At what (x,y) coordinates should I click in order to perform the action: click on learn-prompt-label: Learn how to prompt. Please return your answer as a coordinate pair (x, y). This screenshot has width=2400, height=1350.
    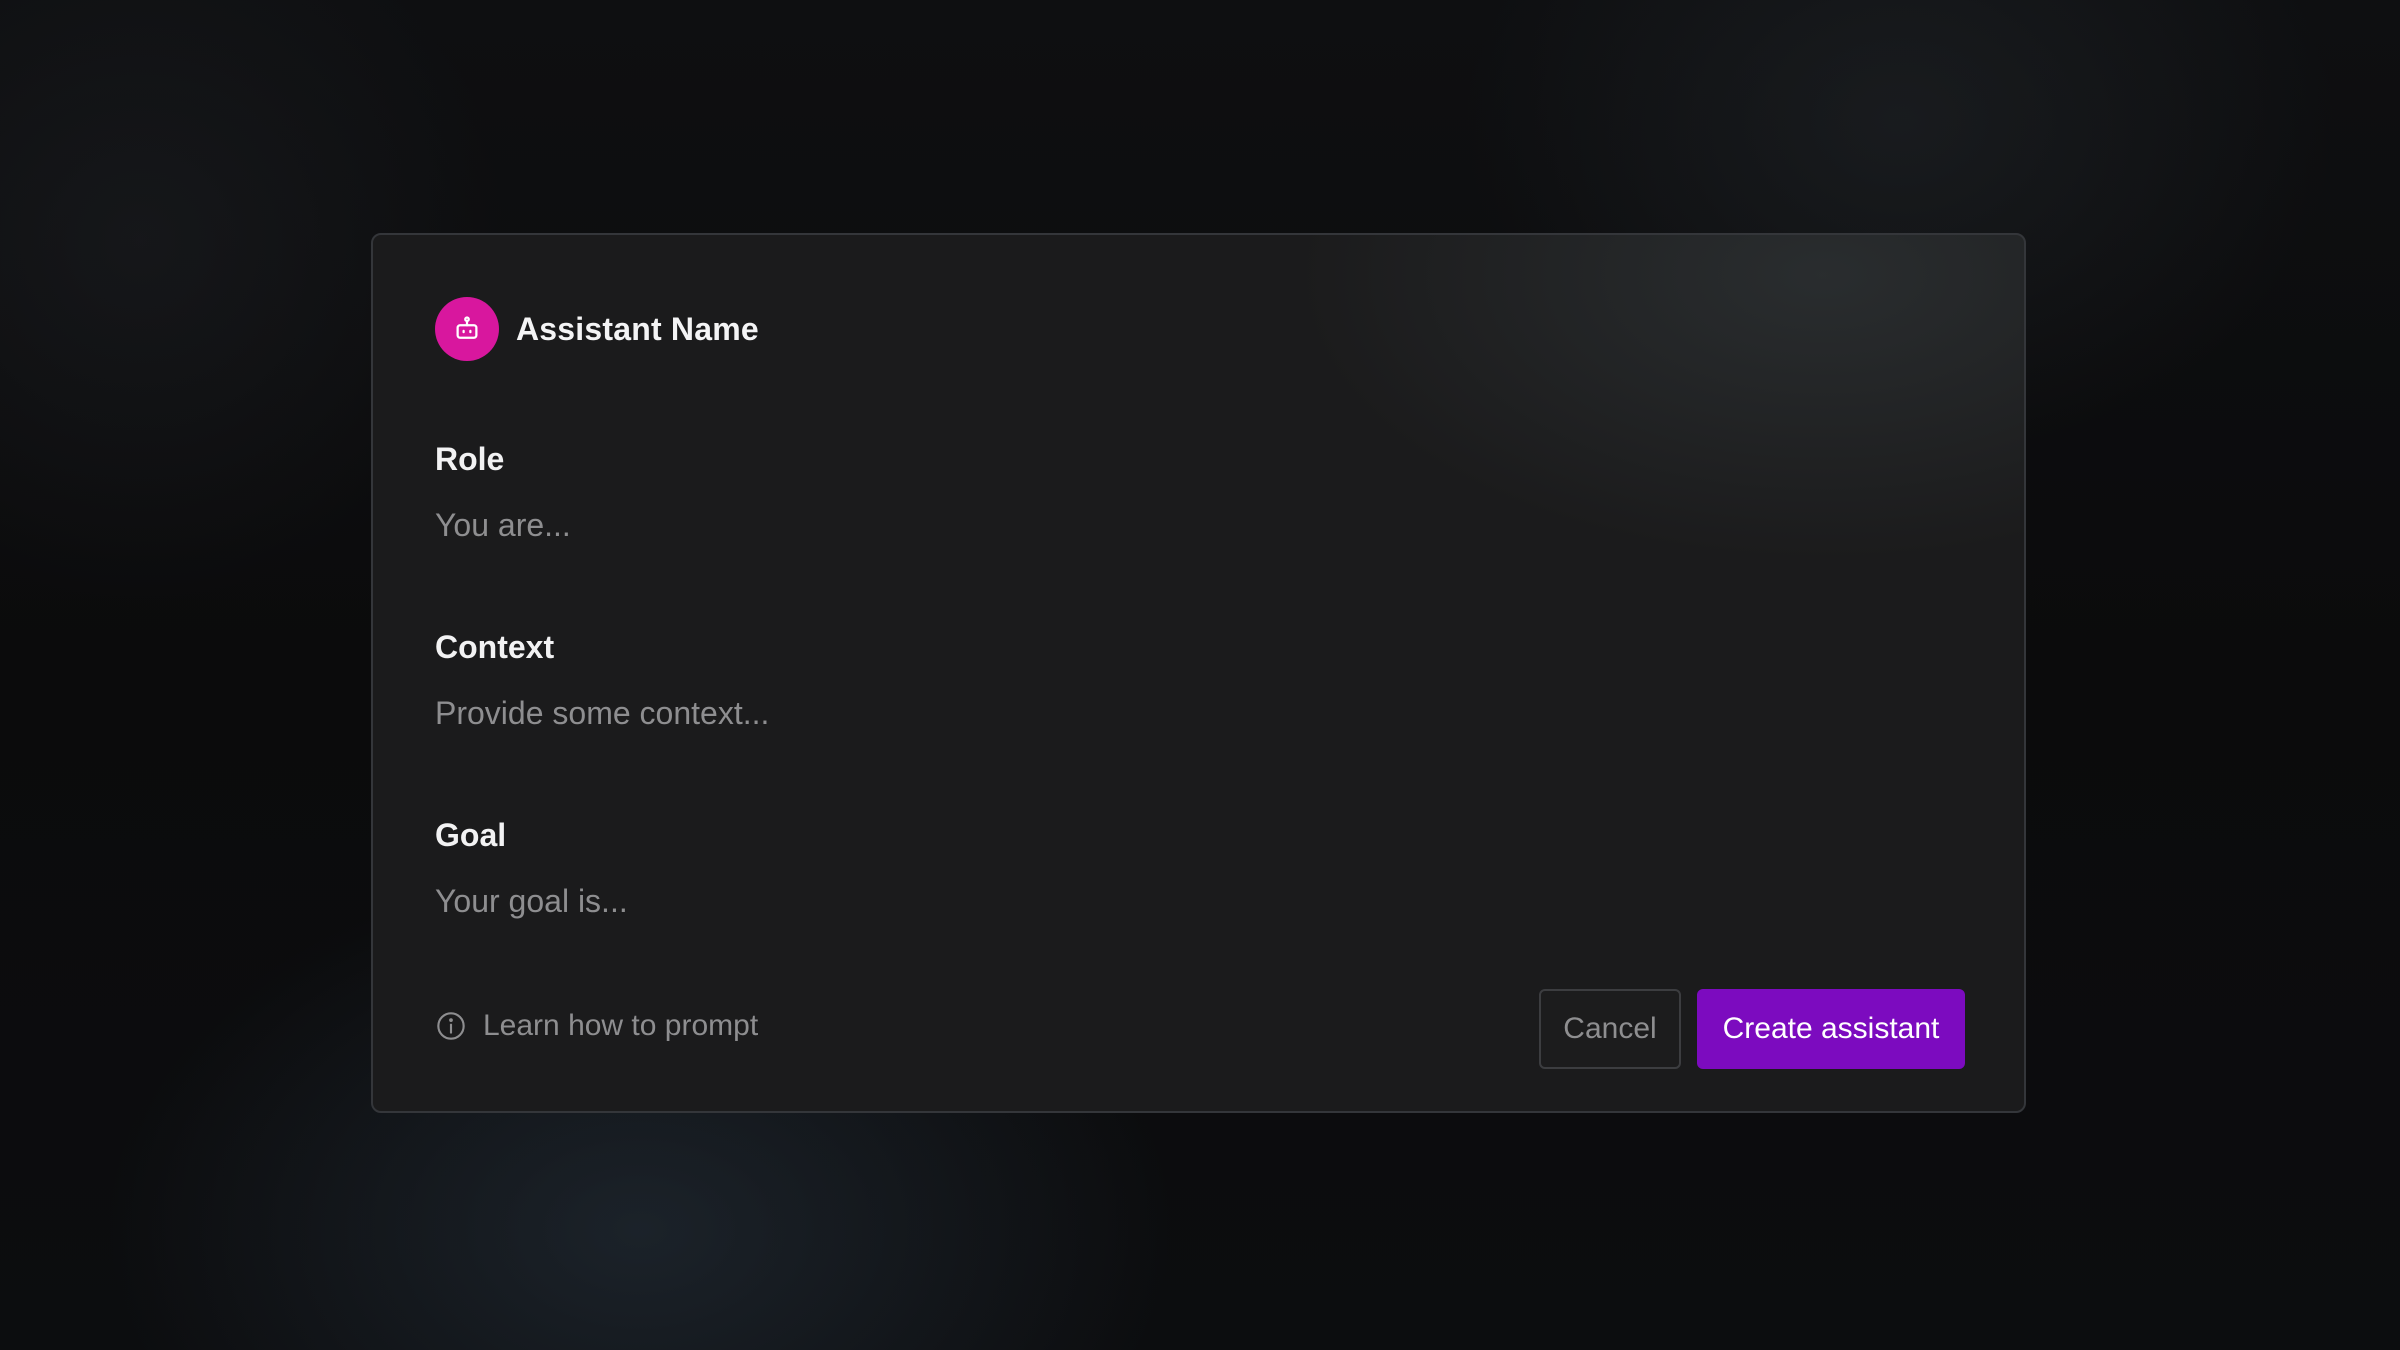
    Looking at the image, I should click on (621, 1025).